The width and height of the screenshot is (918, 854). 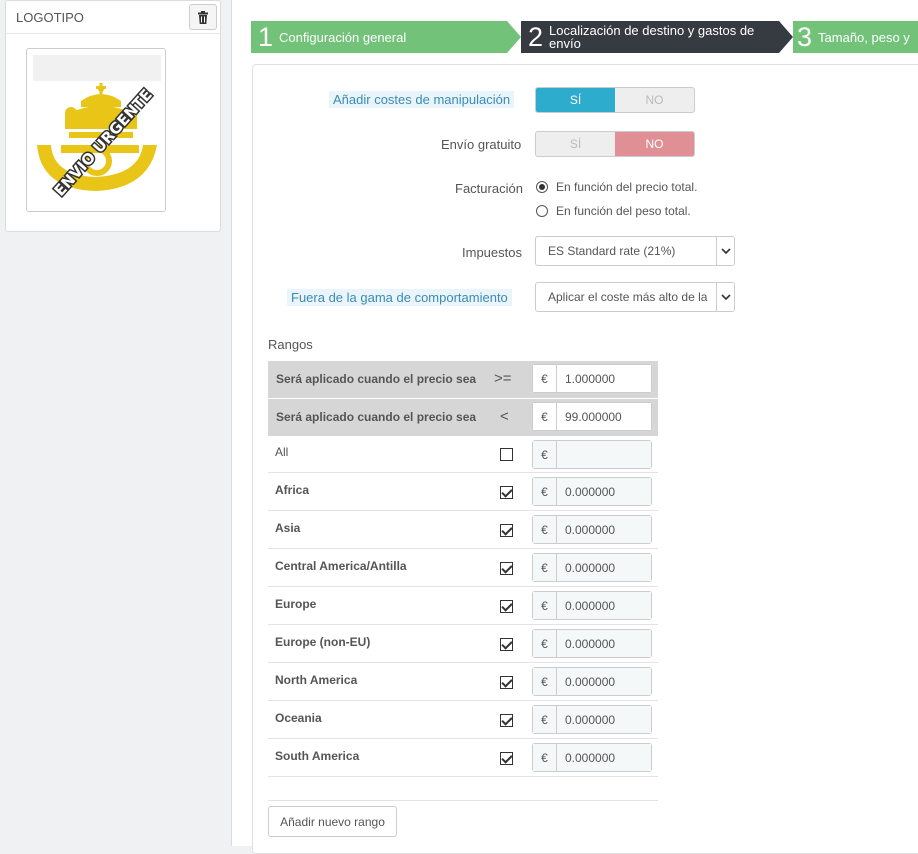 I want to click on step-number: 2, so click(x=536, y=36).